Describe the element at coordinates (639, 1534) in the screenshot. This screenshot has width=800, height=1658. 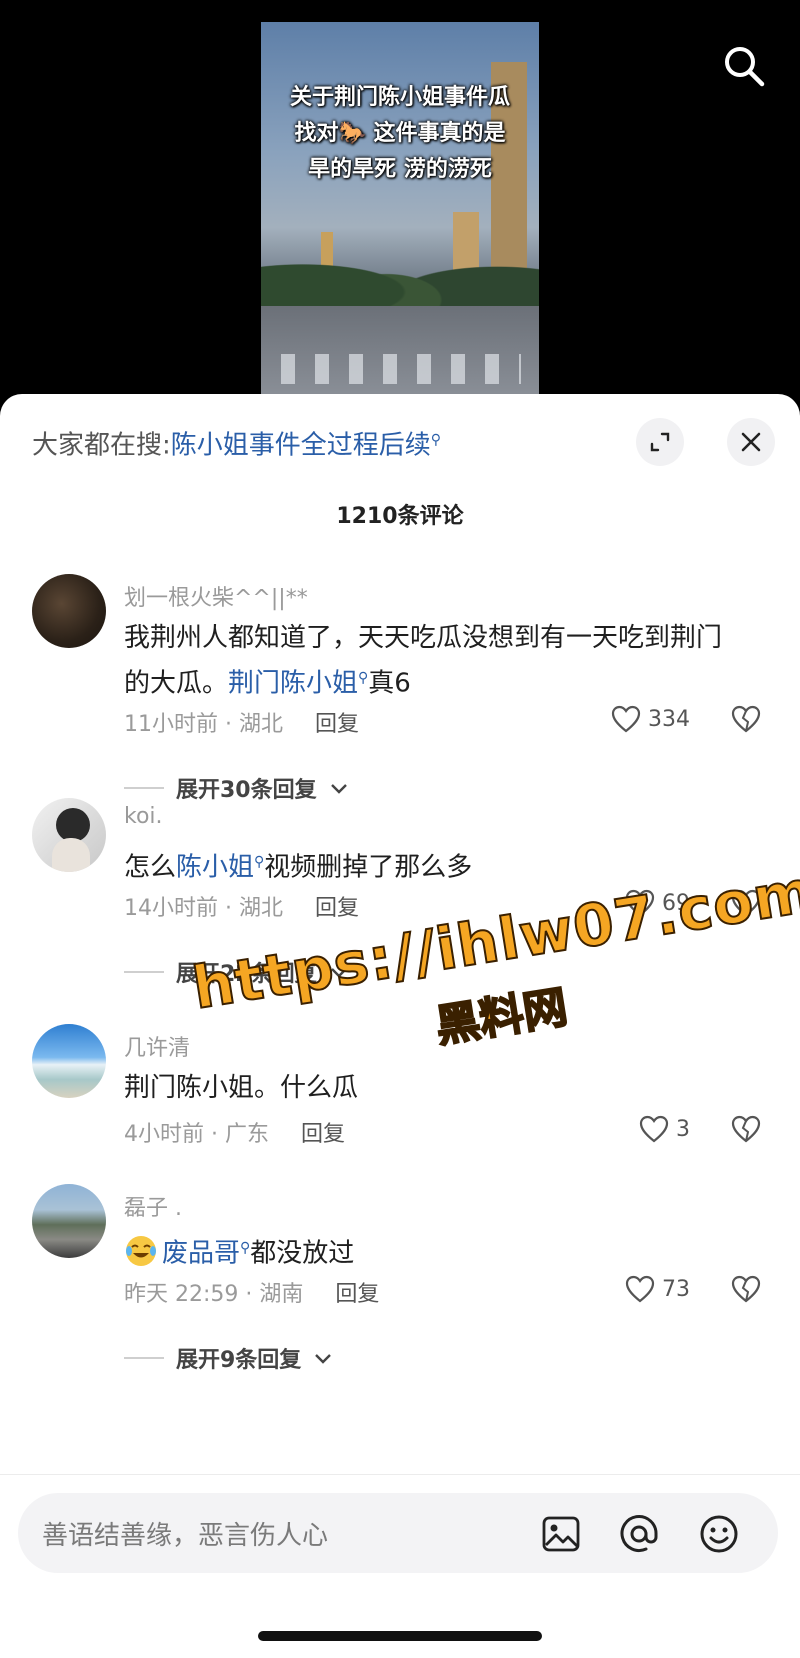
I see `at-icon` at that location.